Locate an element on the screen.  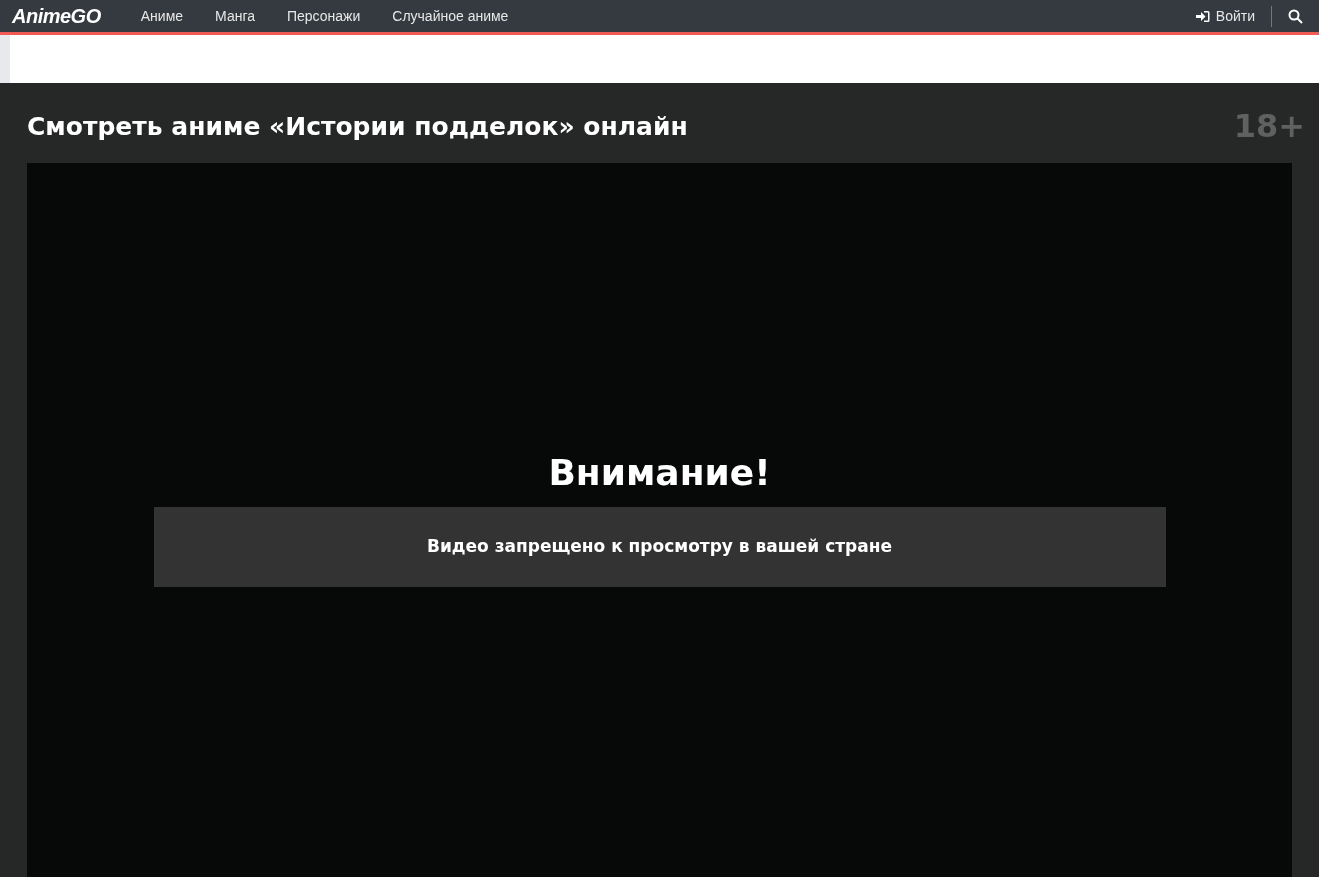
search-icon is located at coordinates (1295, 16).